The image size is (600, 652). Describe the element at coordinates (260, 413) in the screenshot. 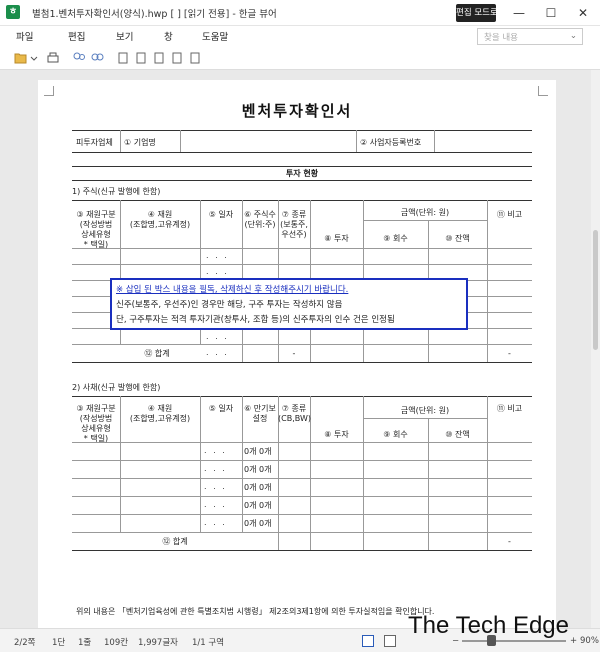

I see `bond-period-header: ⑥ 만기보 설정` at that location.